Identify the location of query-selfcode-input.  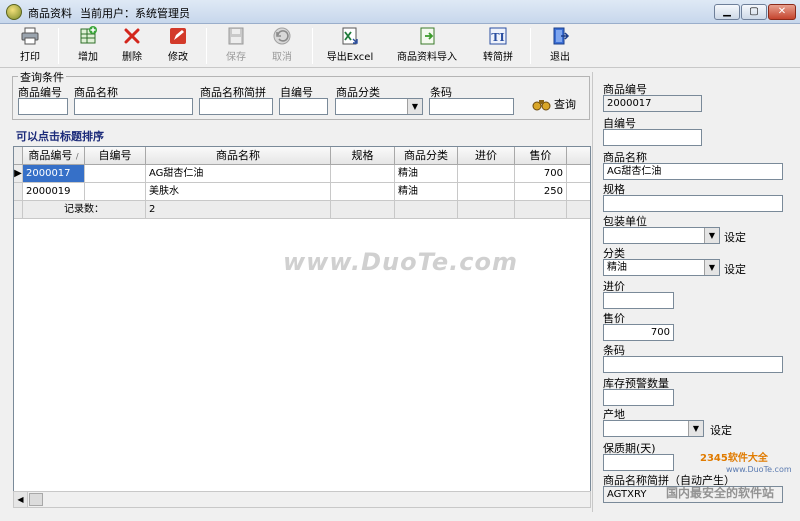
(303, 106).